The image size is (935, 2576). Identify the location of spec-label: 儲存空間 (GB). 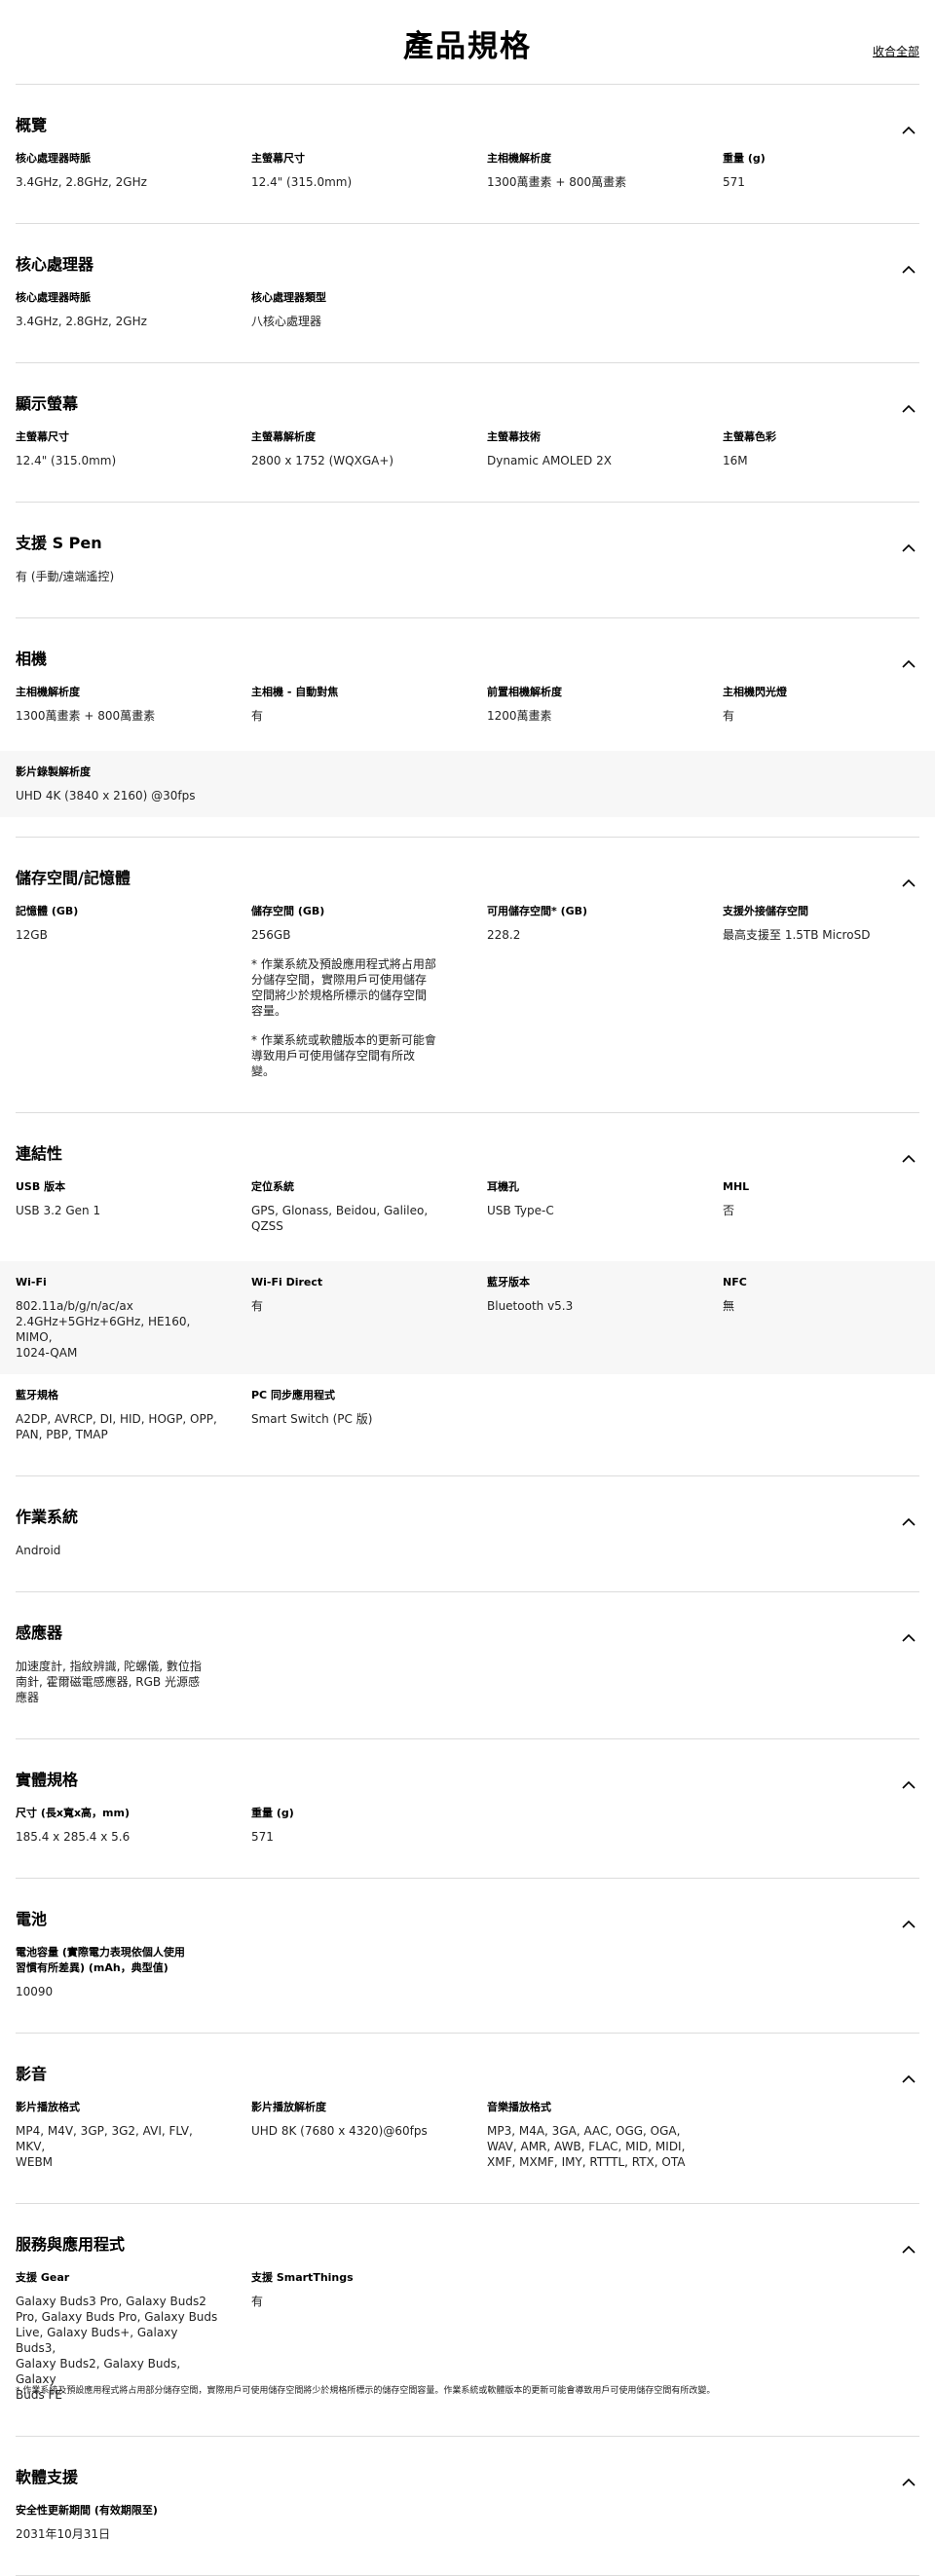
(288, 911).